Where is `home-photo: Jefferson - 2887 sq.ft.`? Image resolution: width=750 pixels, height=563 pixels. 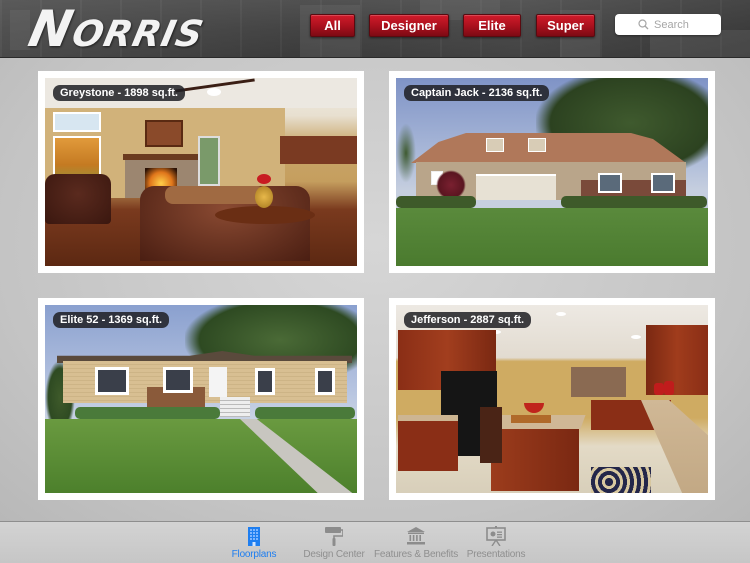
home-photo: Jefferson - 2887 sq.ft. is located at coordinates (552, 399).